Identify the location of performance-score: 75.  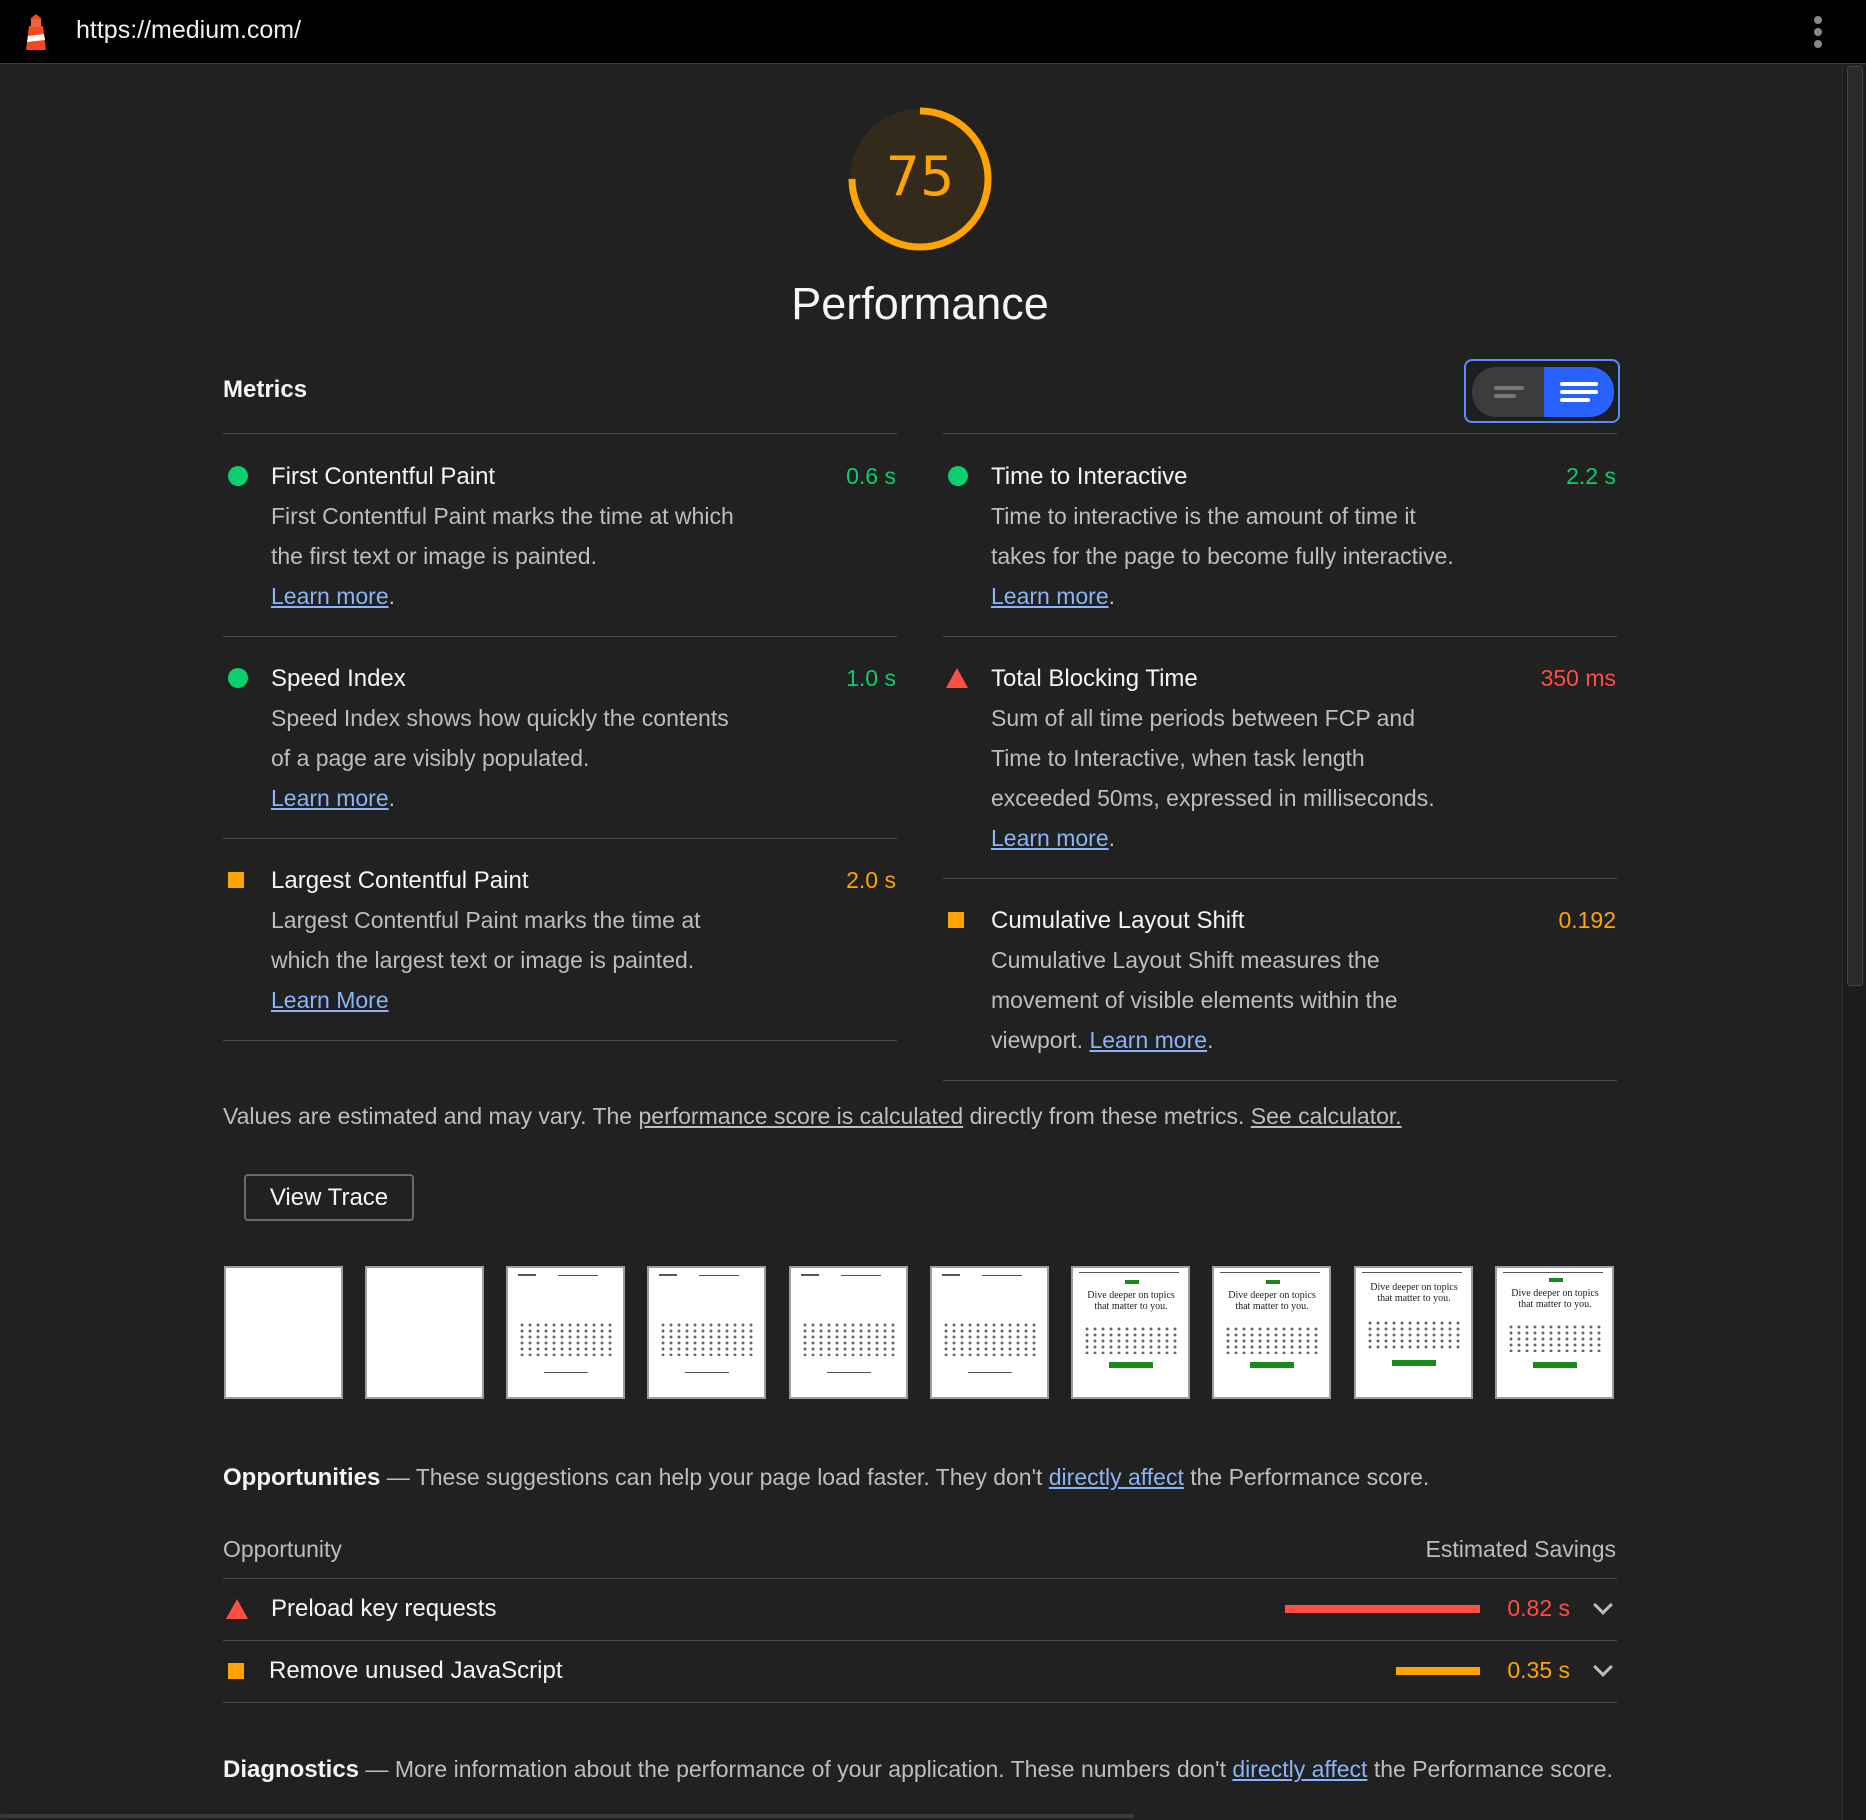
(920, 176).